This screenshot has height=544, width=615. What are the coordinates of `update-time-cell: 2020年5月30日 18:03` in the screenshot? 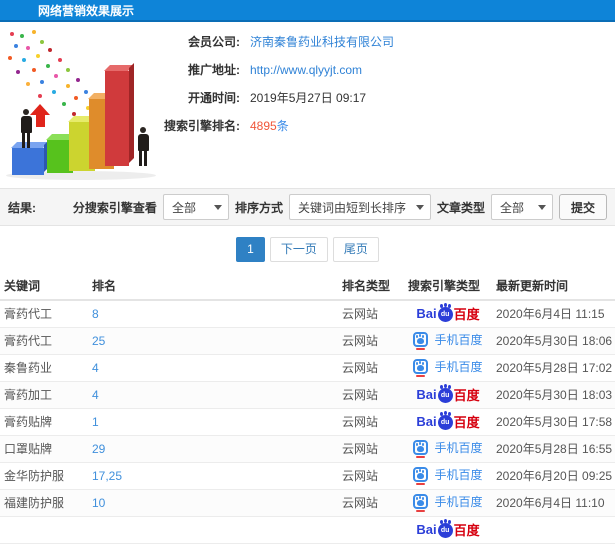 It's located at (553, 395).